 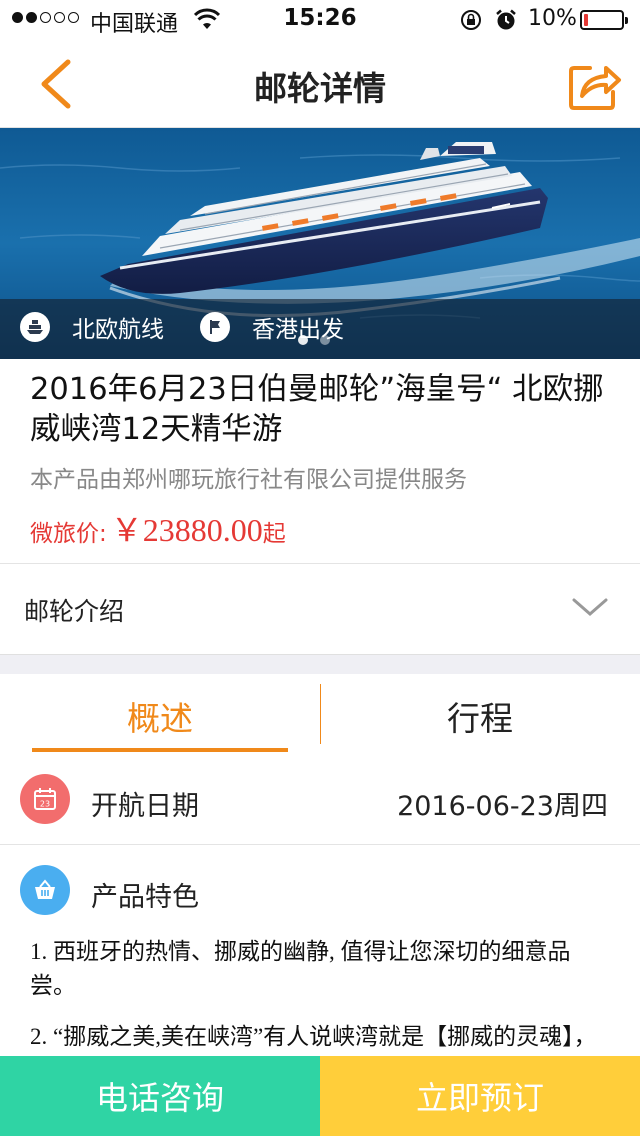 What do you see at coordinates (320, 803) in the screenshot?
I see `sailing-date-row: 23 开航日期 2016-06-23周四` at bounding box center [320, 803].